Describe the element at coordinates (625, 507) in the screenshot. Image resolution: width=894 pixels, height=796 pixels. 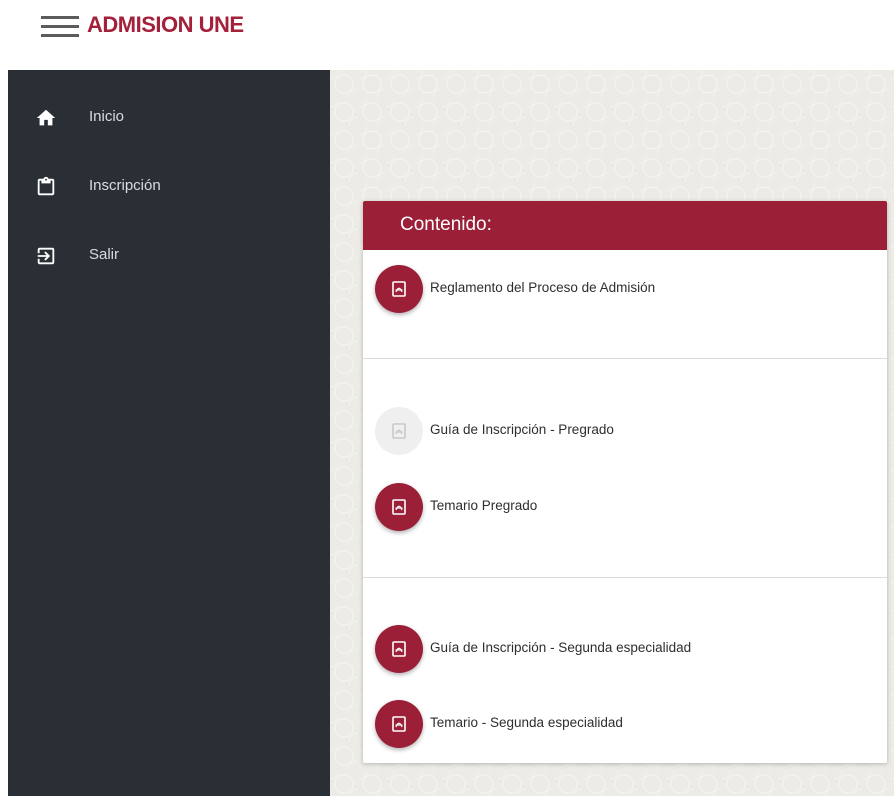
I see `document-item-temario-pregrado: Temario Pregrado` at that location.